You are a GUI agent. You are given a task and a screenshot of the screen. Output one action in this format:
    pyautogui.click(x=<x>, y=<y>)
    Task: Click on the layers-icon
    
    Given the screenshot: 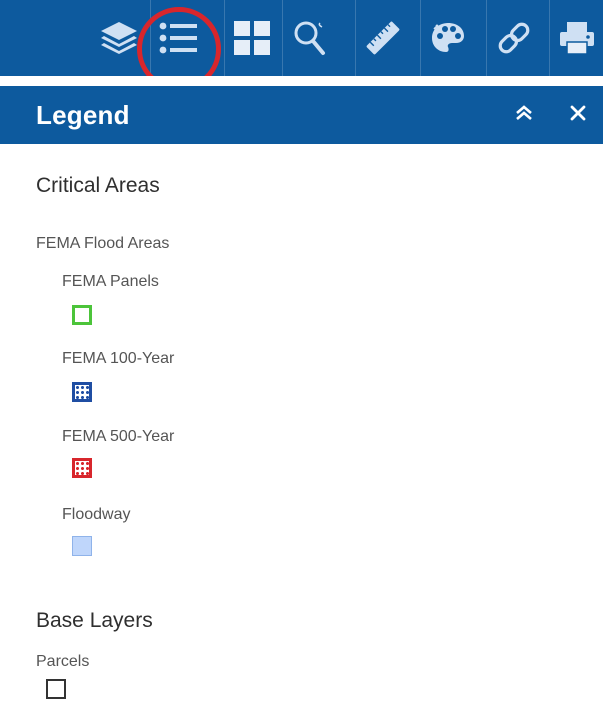 What is the action you would take?
    pyautogui.click(x=119, y=38)
    